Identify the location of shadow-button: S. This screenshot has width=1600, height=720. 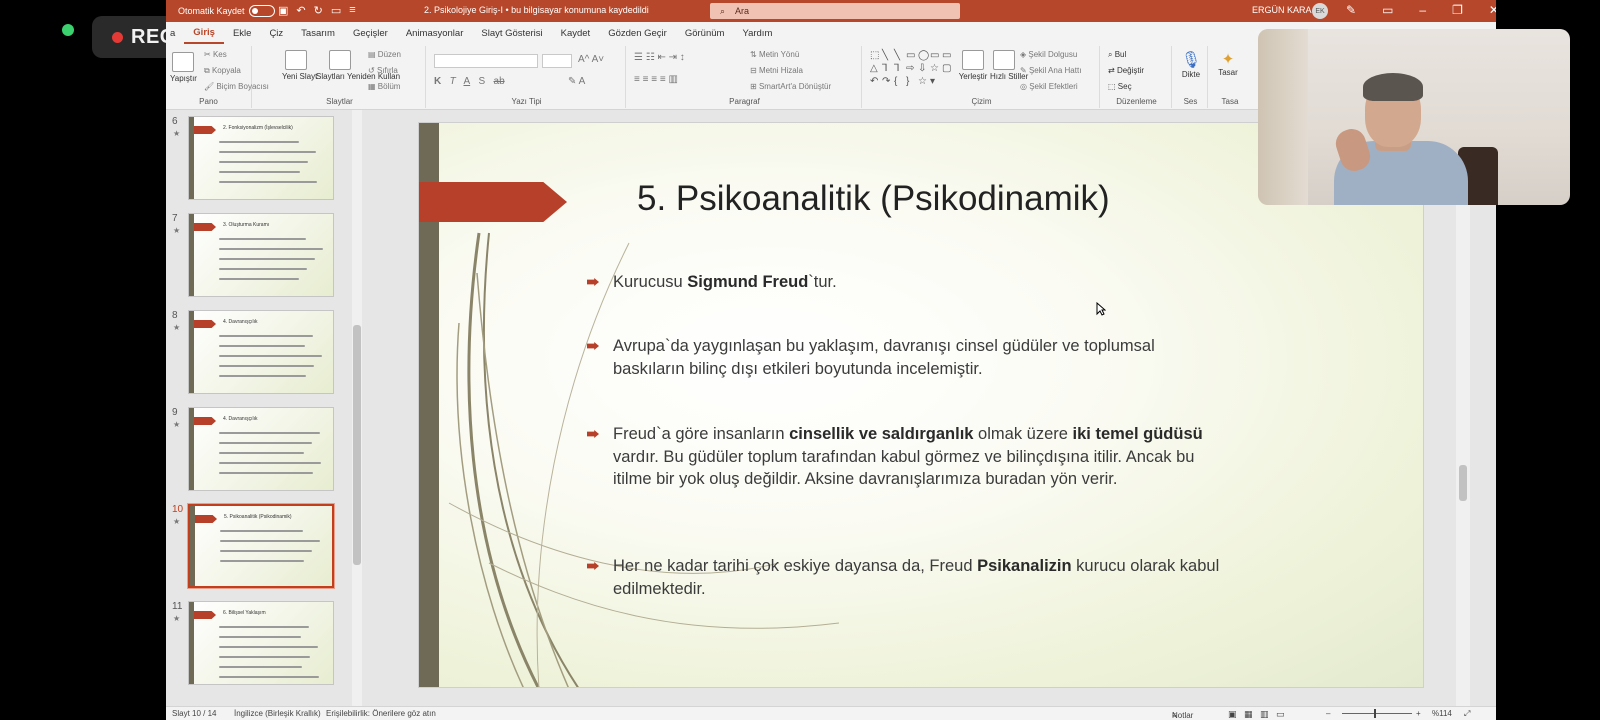
(482, 81).